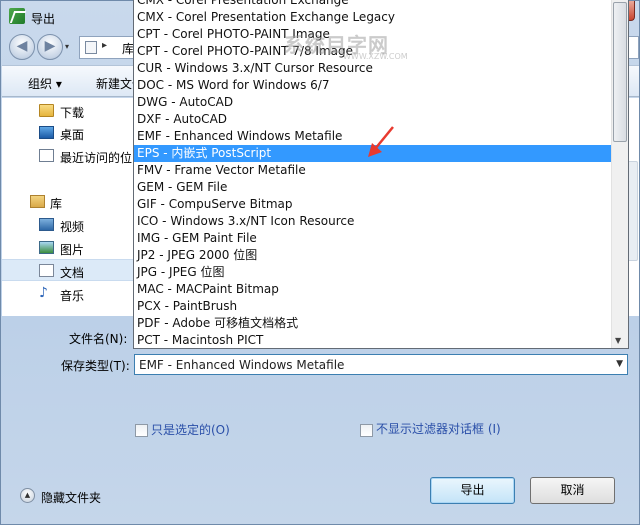 The height and width of the screenshot is (525, 640). I want to click on sidebar-item-music: ♪ 音乐, so click(69, 294).